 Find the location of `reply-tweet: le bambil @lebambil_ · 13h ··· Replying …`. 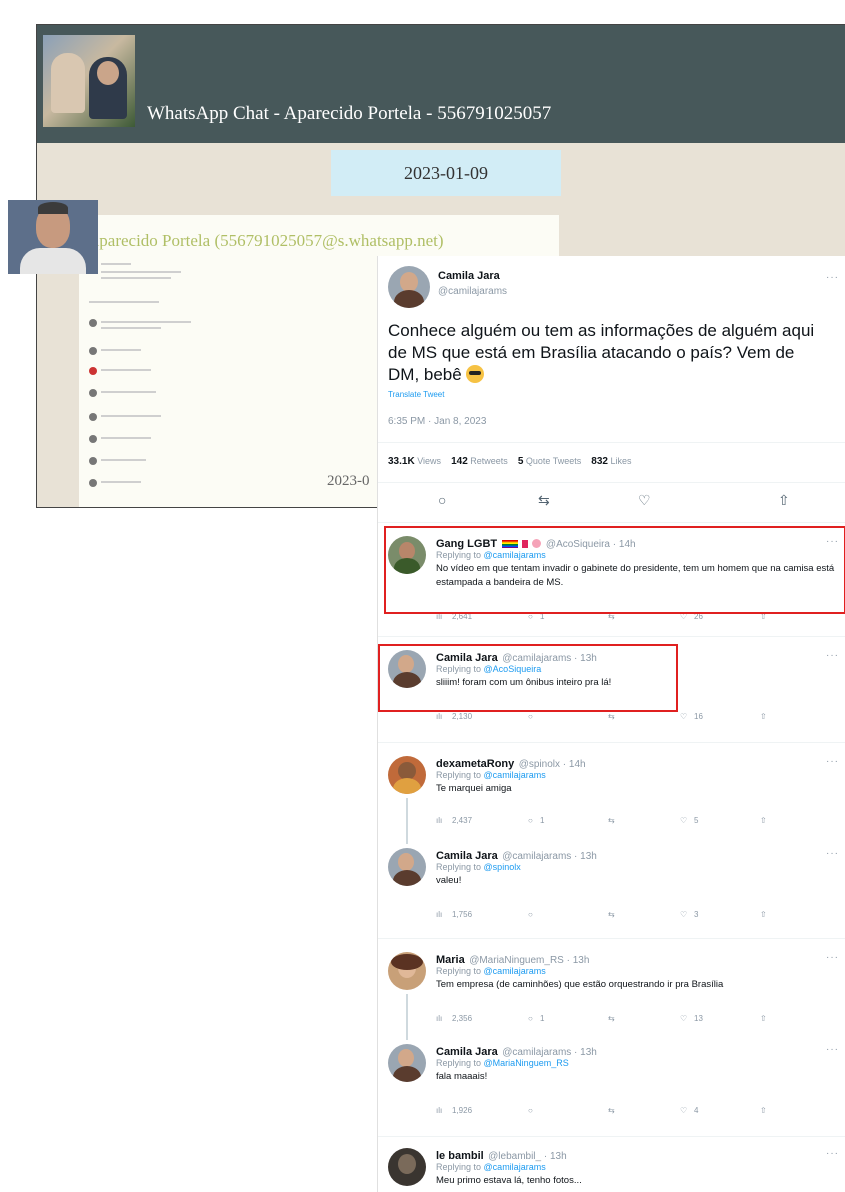

reply-tweet: le bambil @lebambil_ · 13h ··· Replying … is located at coordinates (611, 1166).